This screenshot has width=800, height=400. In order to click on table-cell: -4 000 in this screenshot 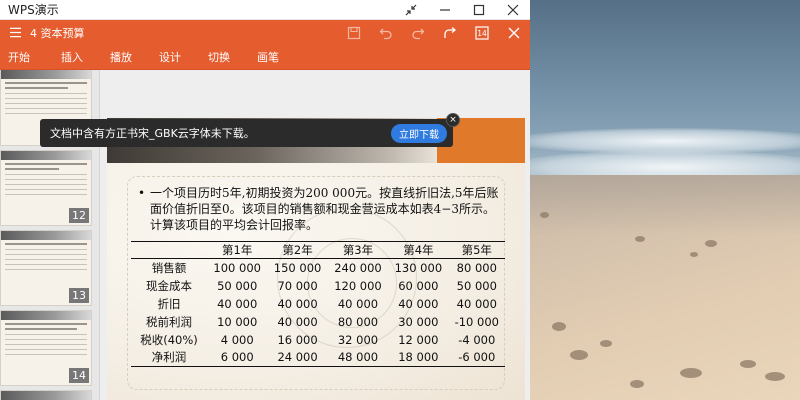, I will do `click(477, 339)`.